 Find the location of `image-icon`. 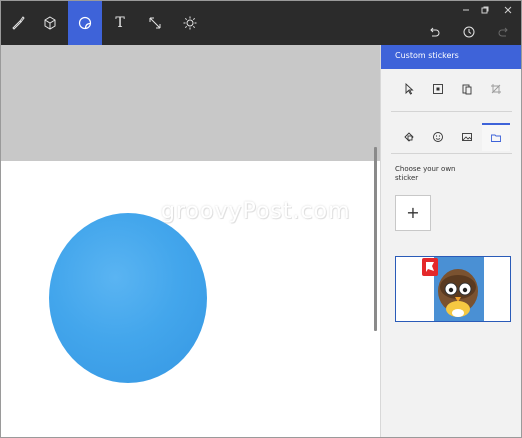

image-icon is located at coordinates (467, 137).